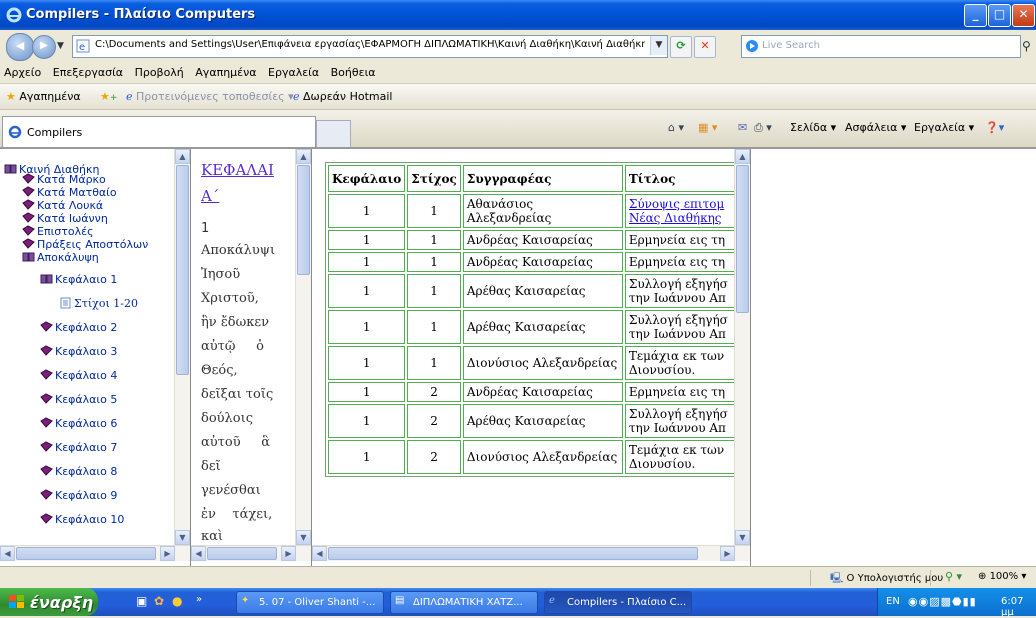  What do you see at coordinates (953, 576) in the screenshot?
I see `protected-mode-icon: ⚲ ▾` at bounding box center [953, 576].